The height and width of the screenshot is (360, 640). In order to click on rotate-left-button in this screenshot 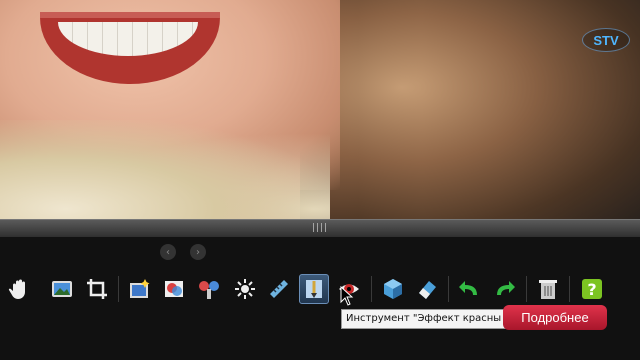, I will do `click(469, 289)`.